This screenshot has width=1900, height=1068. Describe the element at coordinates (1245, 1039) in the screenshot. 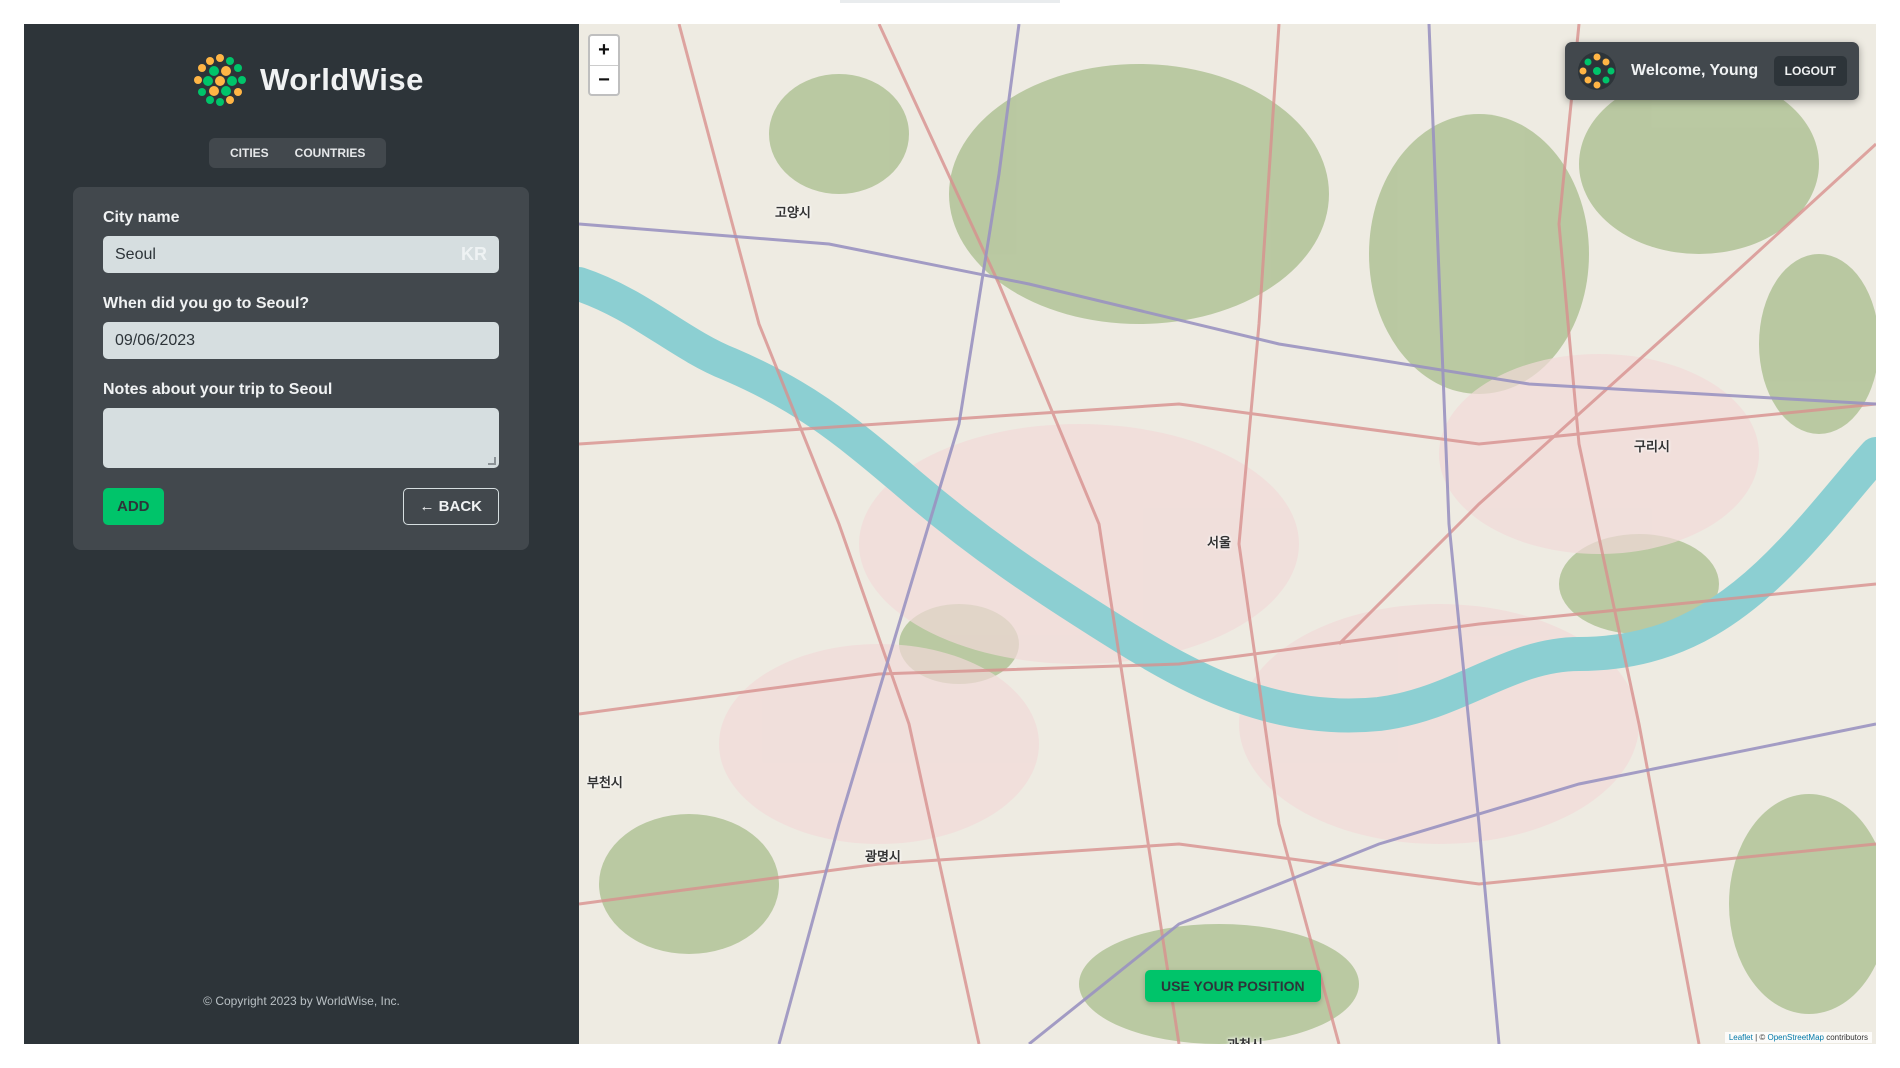

I see `map-label-gwacheon: 과천시` at that location.